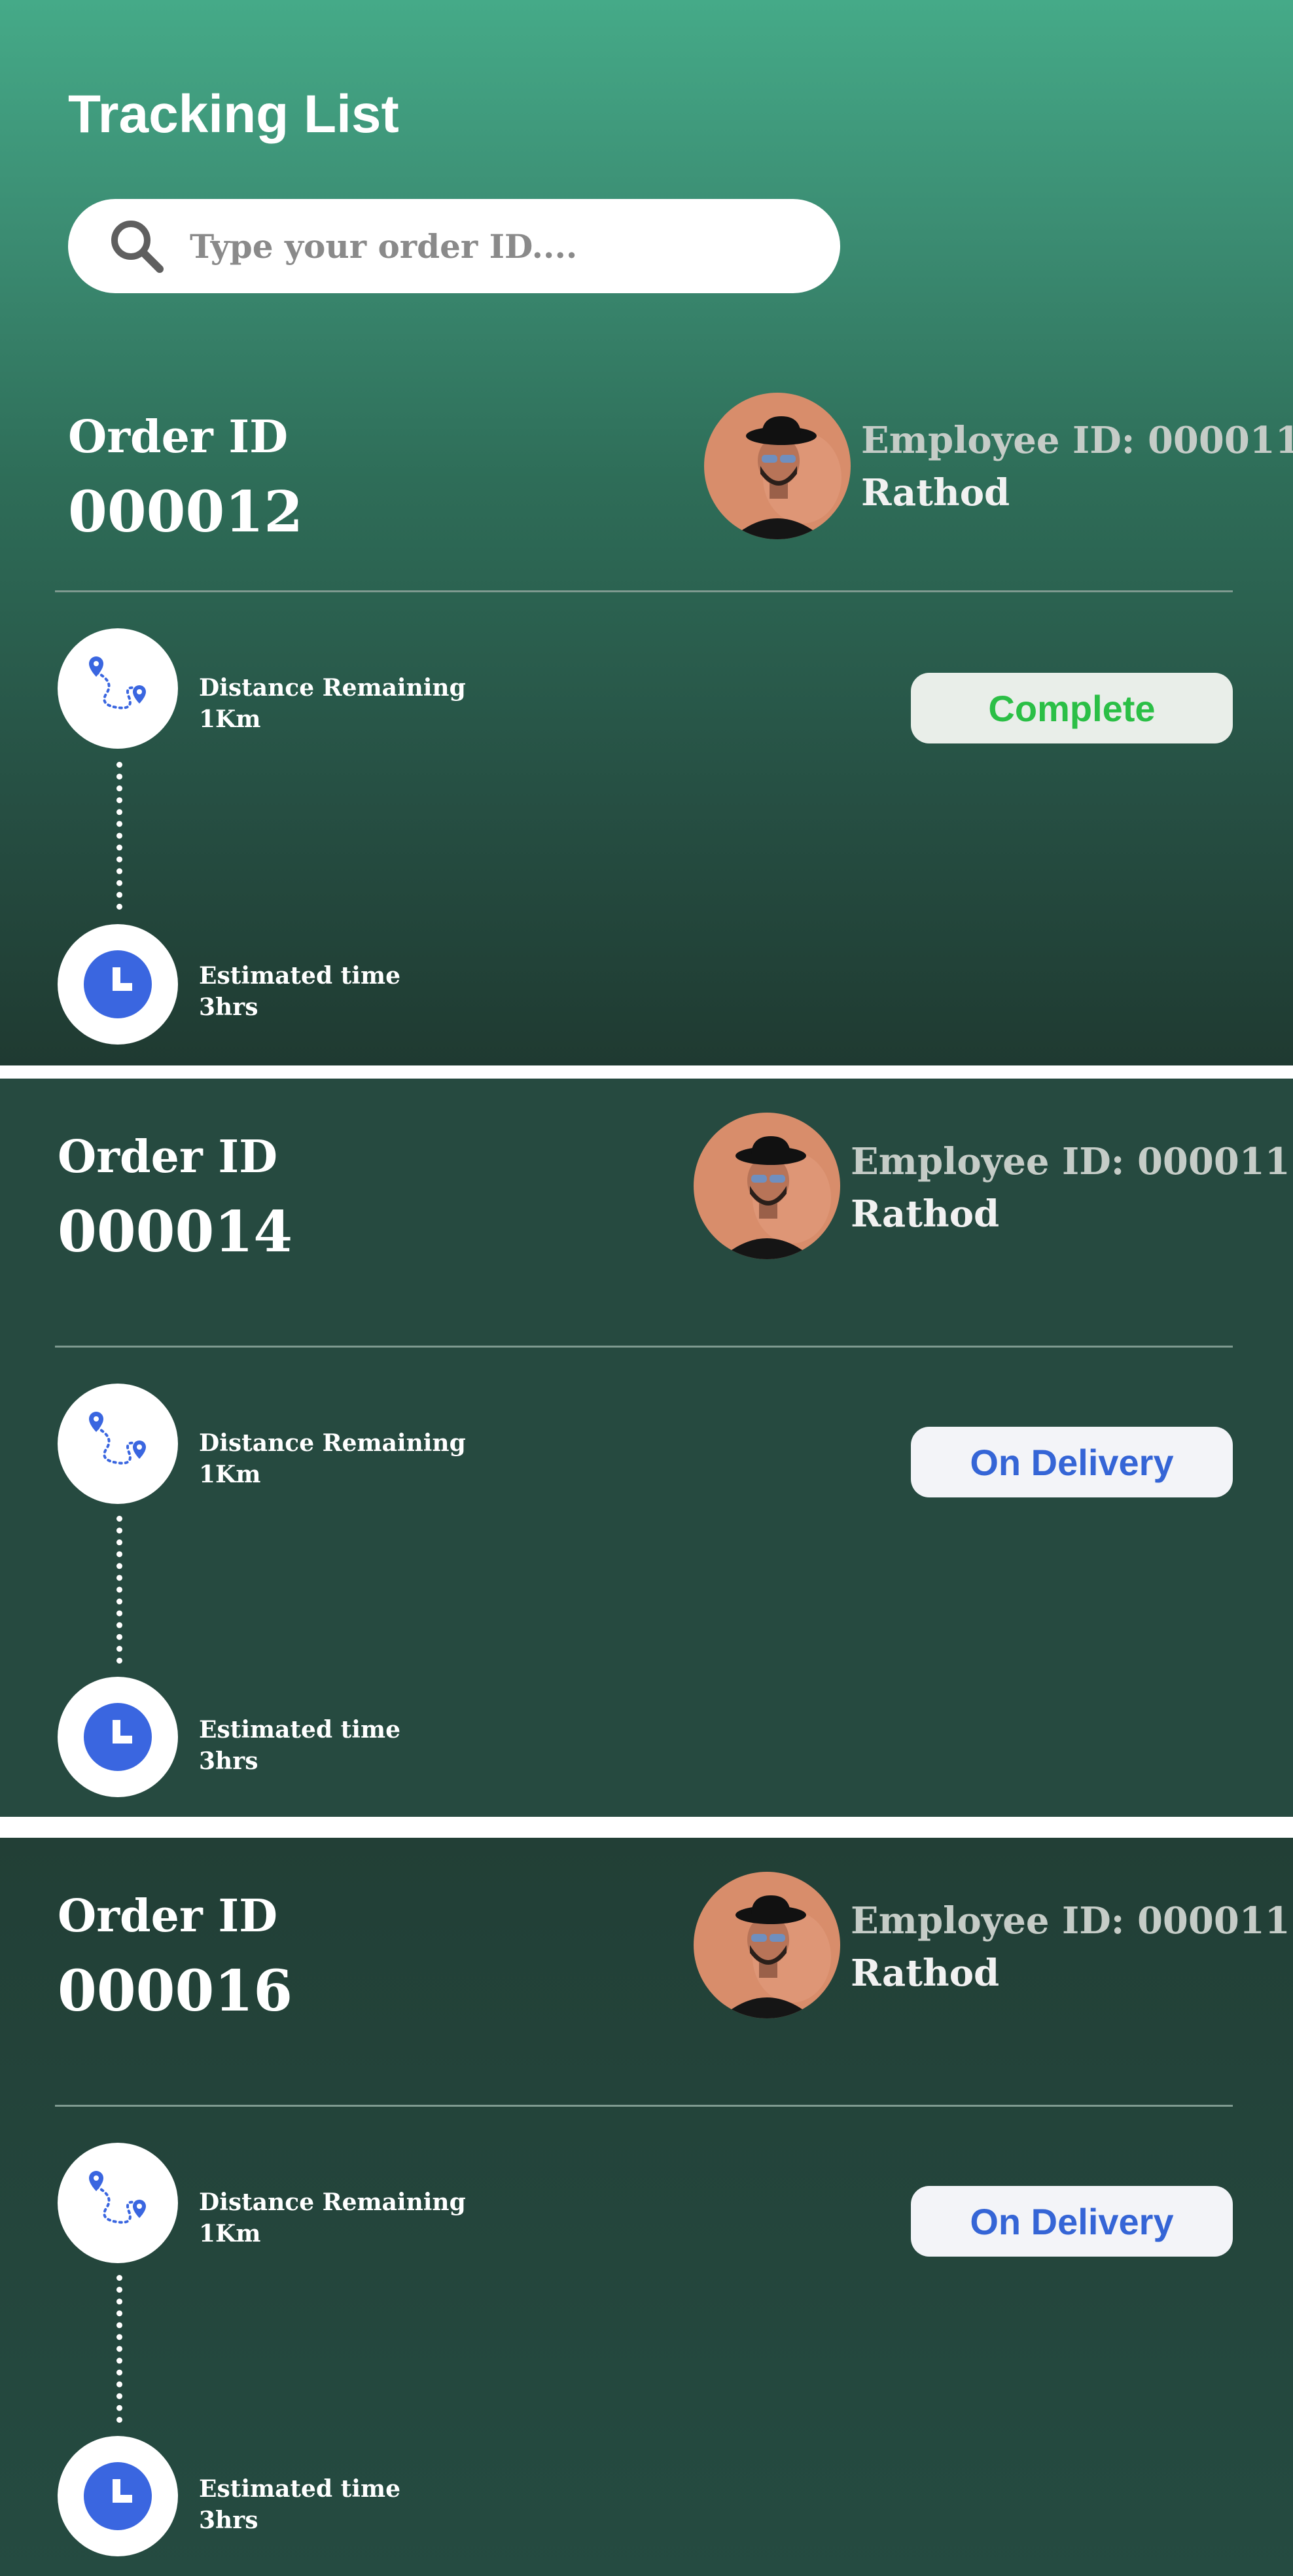 Image resolution: width=1293 pixels, height=2576 pixels. Describe the element at coordinates (175, 1232) in the screenshot. I see `order-id-value: 000014` at that location.